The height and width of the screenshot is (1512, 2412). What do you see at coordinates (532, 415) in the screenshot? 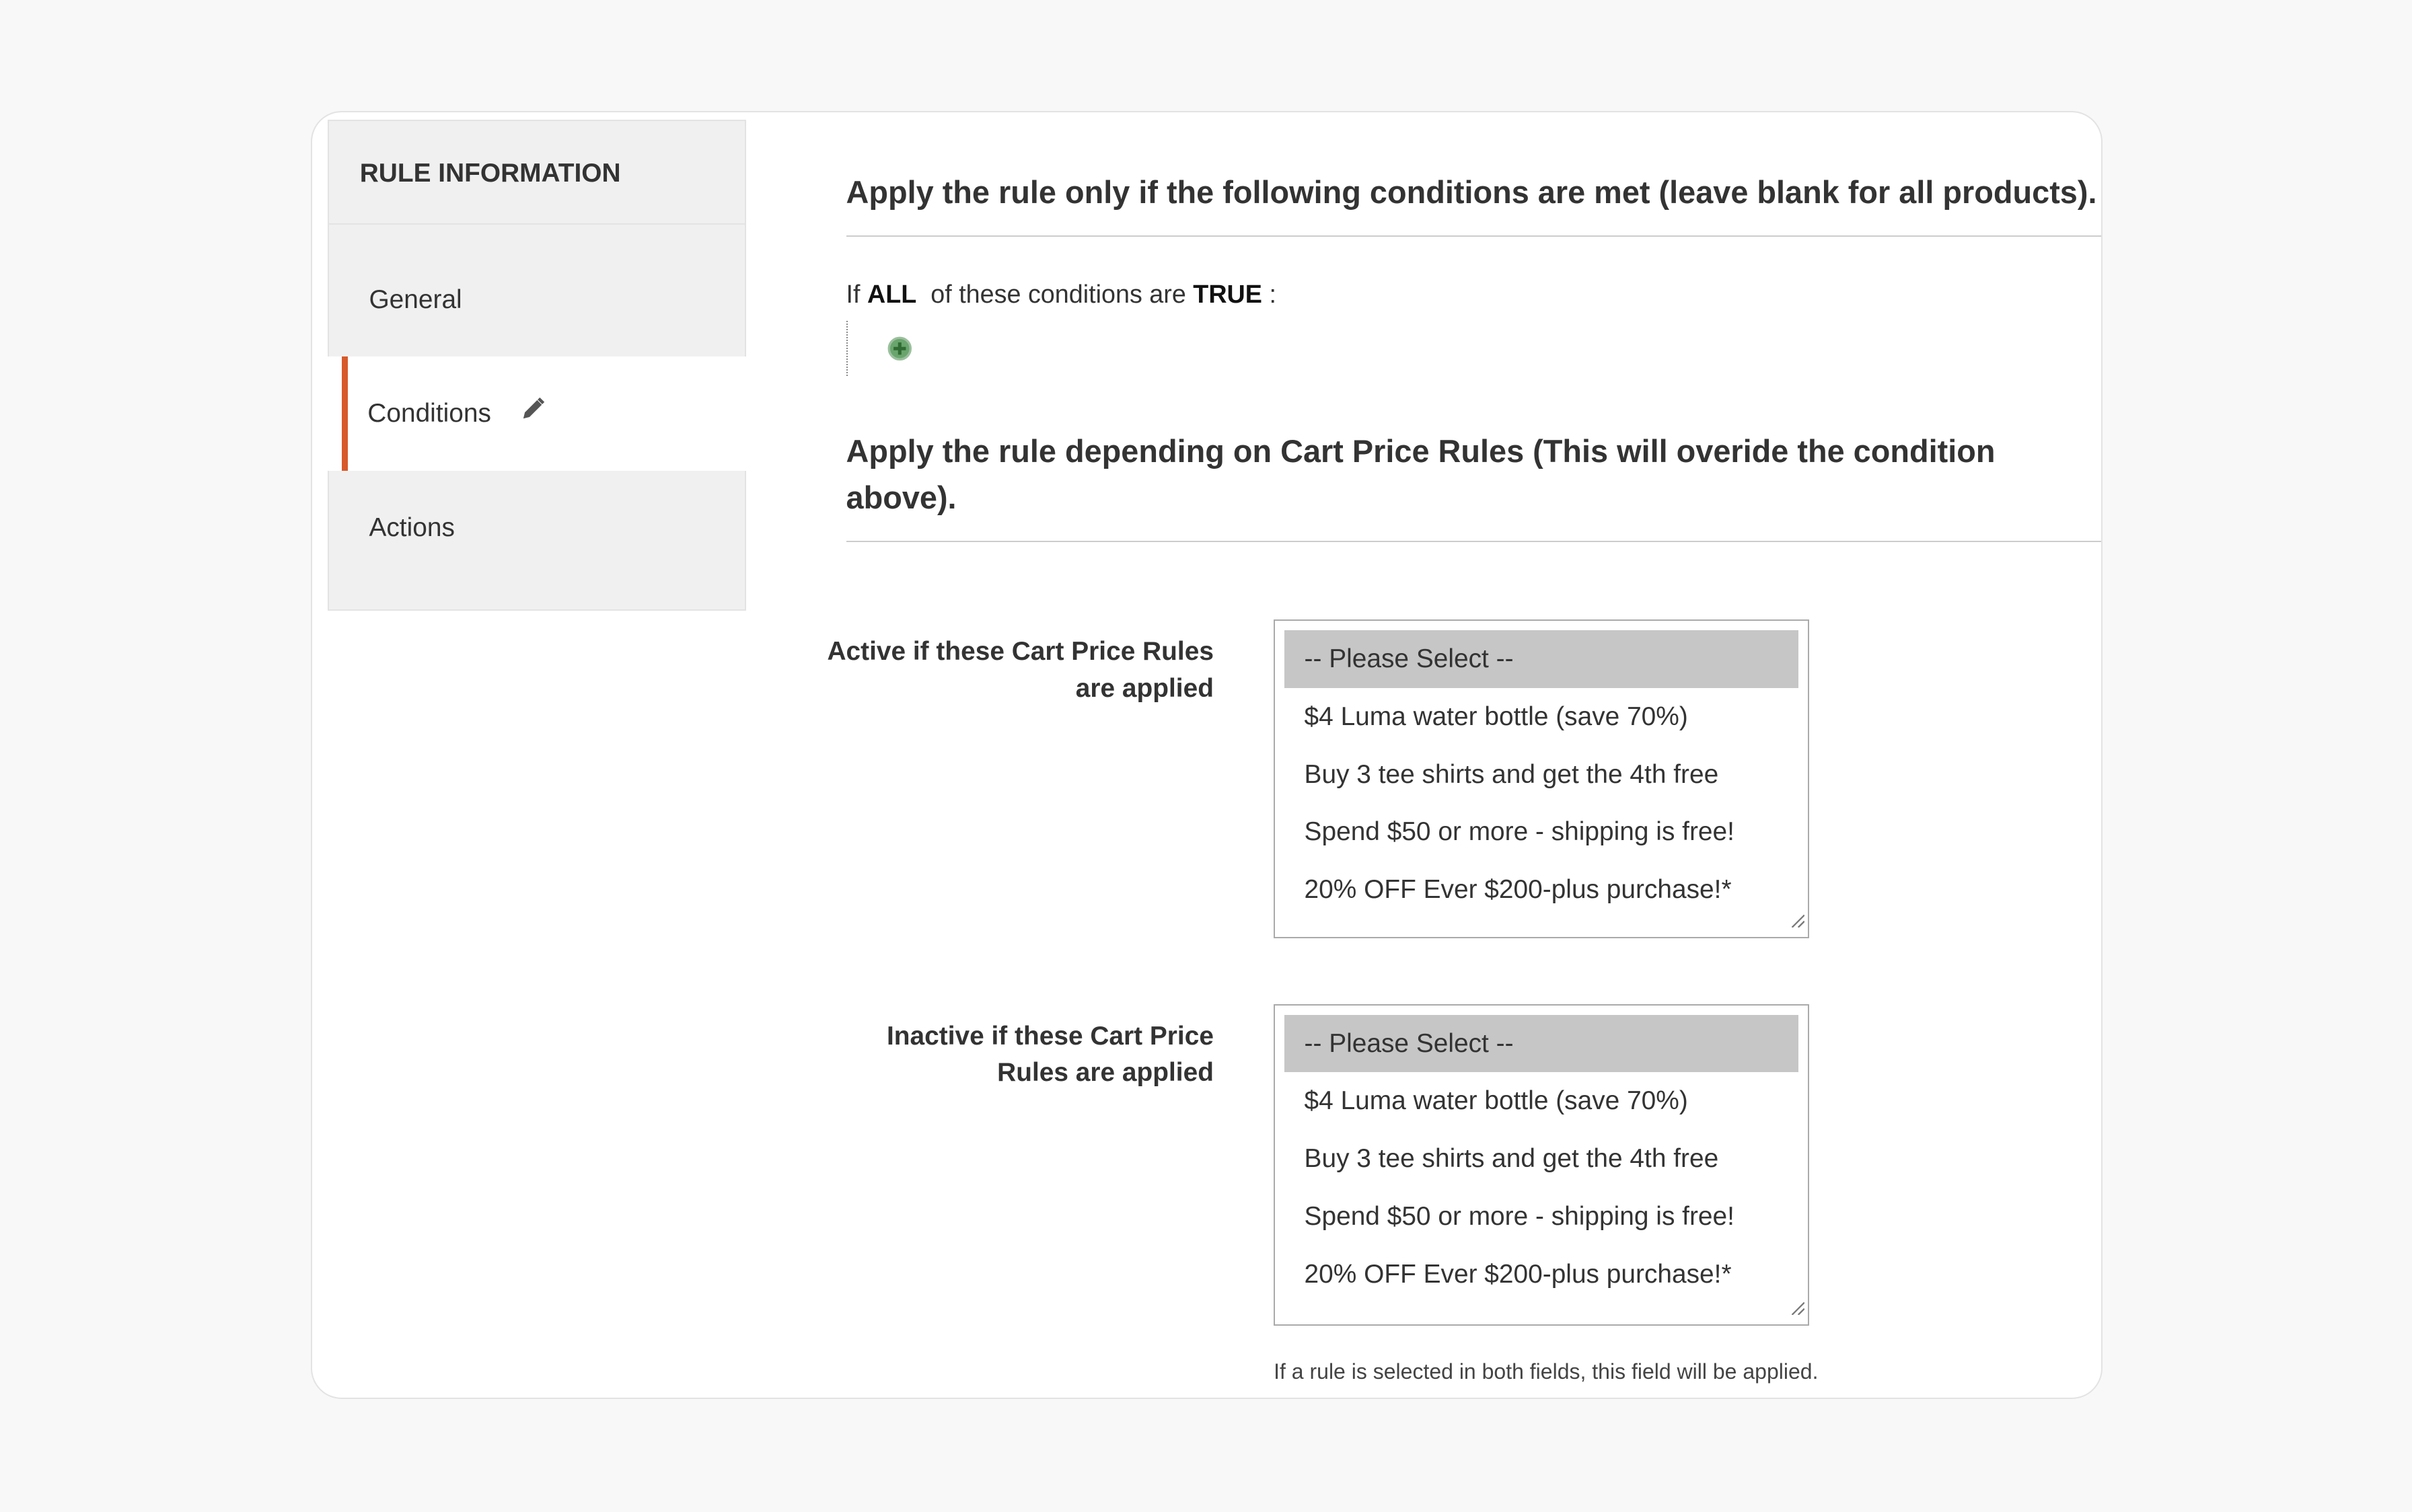
I see `pencil-icon` at bounding box center [532, 415].